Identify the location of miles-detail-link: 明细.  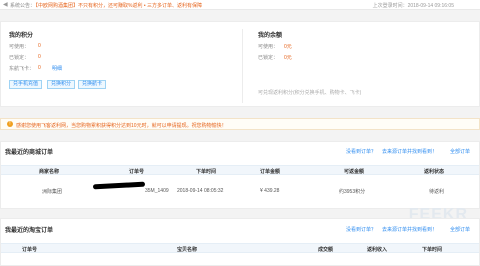
(57, 68).